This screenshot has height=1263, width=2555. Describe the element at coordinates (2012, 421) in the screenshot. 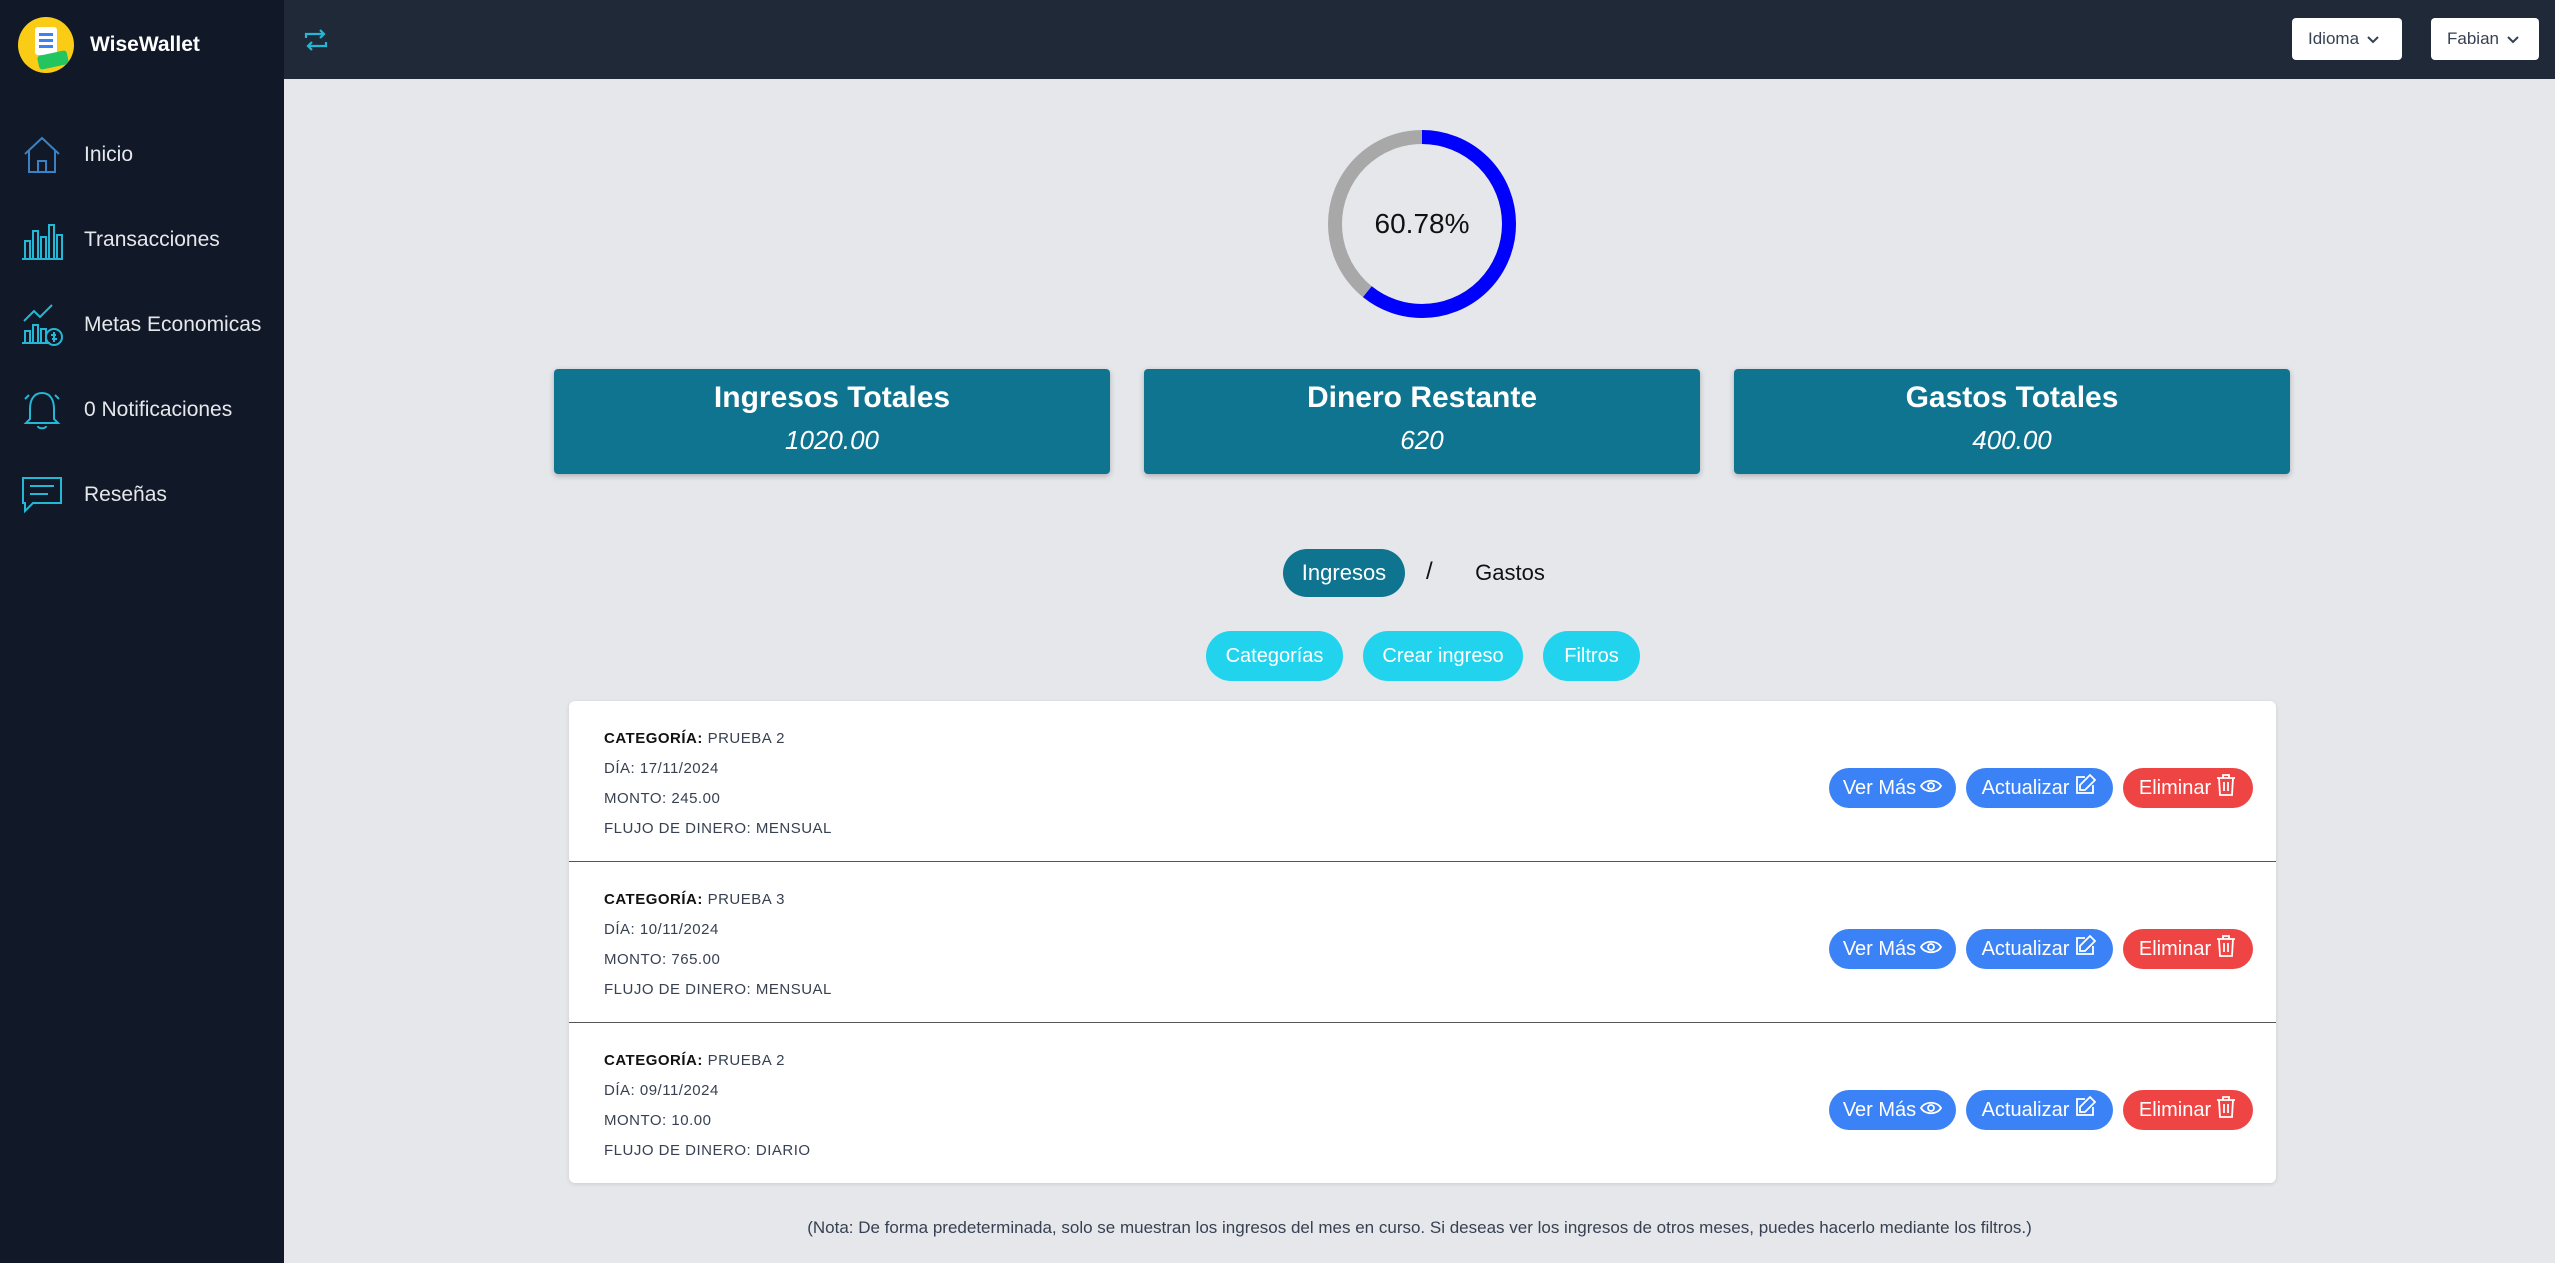

I see `card-gastos-totales: Gastos Totales 400.00` at that location.